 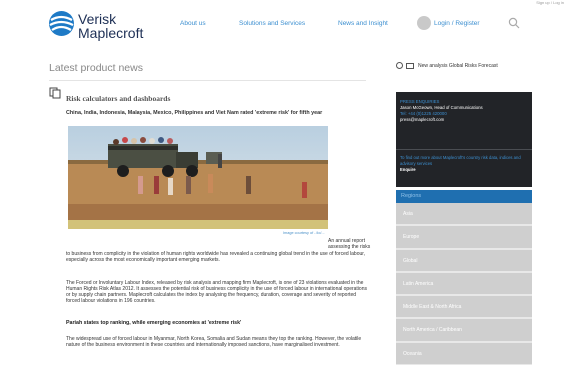 I want to click on logo-text-maplecroft: Maplecroft, so click(x=111, y=33).